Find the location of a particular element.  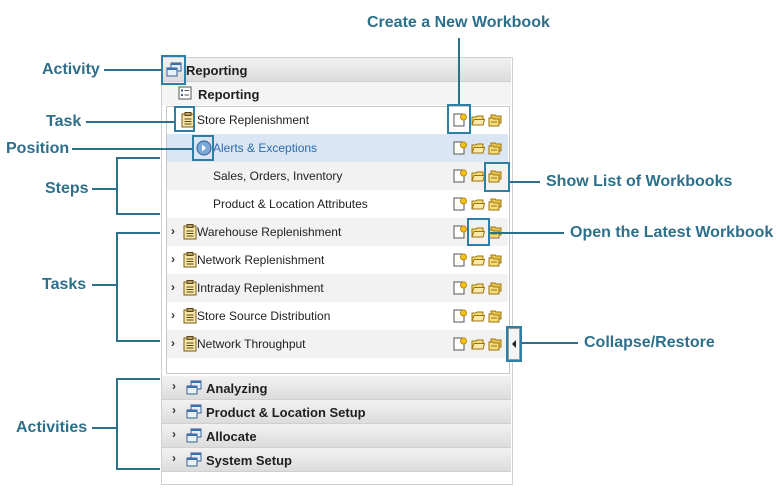

task-label: Network Throughput is located at coordinates (251, 344).